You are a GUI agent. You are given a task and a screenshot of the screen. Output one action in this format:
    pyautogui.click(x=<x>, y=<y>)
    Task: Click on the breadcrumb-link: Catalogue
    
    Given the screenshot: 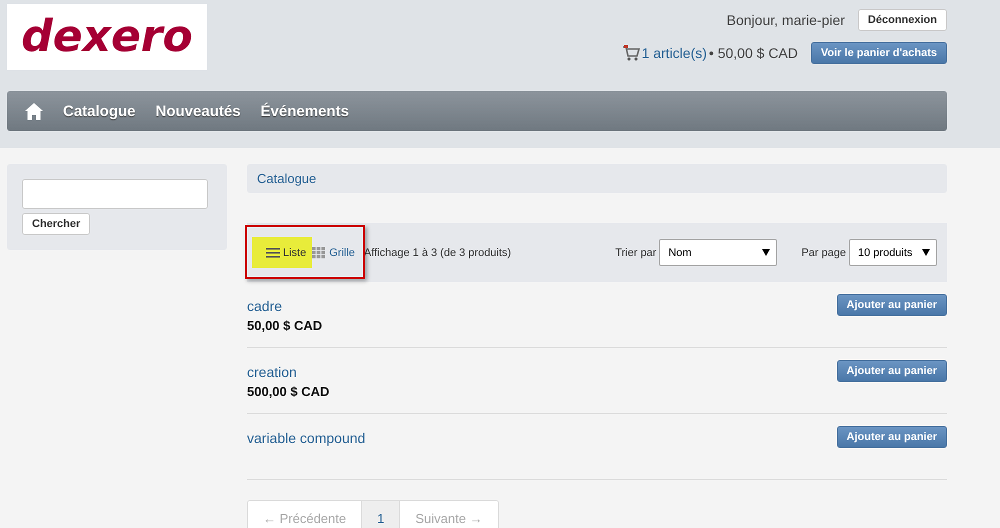 What is the action you would take?
    pyautogui.click(x=286, y=178)
    